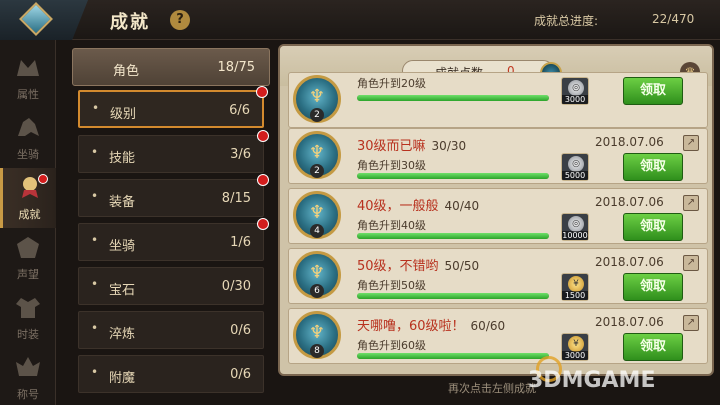 The image size is (720, 405). Describe the element at coordinates (575, 295) in the screenshot. I see `reward-amount: 1500` at that location.